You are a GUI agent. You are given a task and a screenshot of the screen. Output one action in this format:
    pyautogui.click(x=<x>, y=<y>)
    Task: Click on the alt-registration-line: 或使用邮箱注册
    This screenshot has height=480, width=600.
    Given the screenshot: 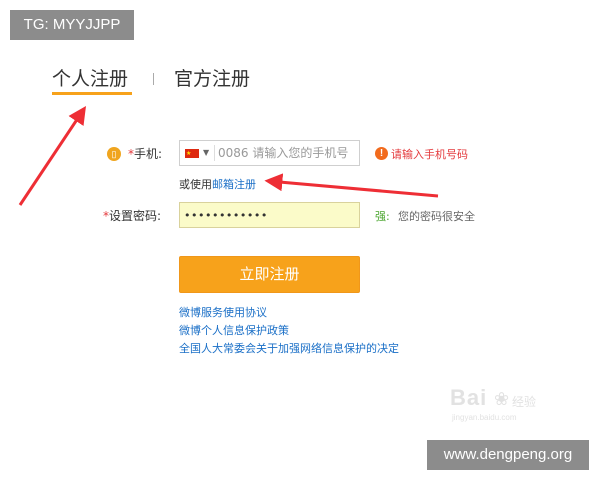 What is the action you would take?
    pyautogui.click(x=217, y=184)
    